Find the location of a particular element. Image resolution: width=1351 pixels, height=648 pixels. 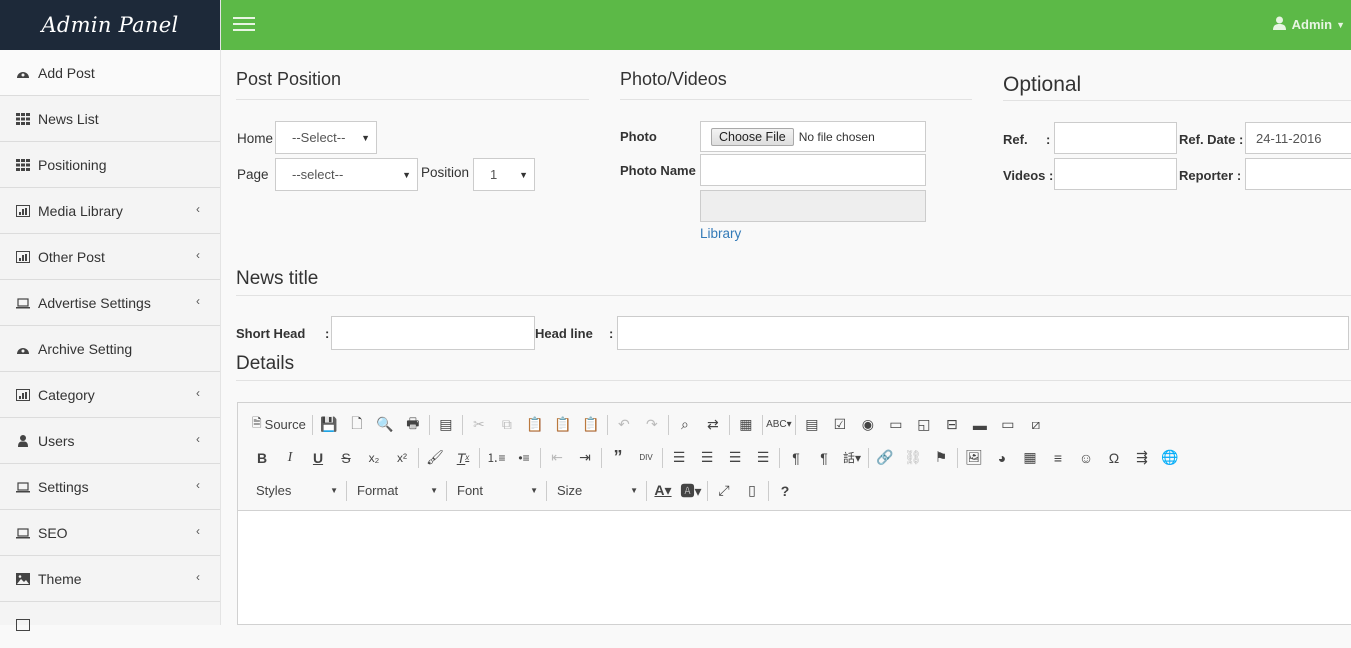

copy-icon: ⧉ is located at coordinates (507, 425).